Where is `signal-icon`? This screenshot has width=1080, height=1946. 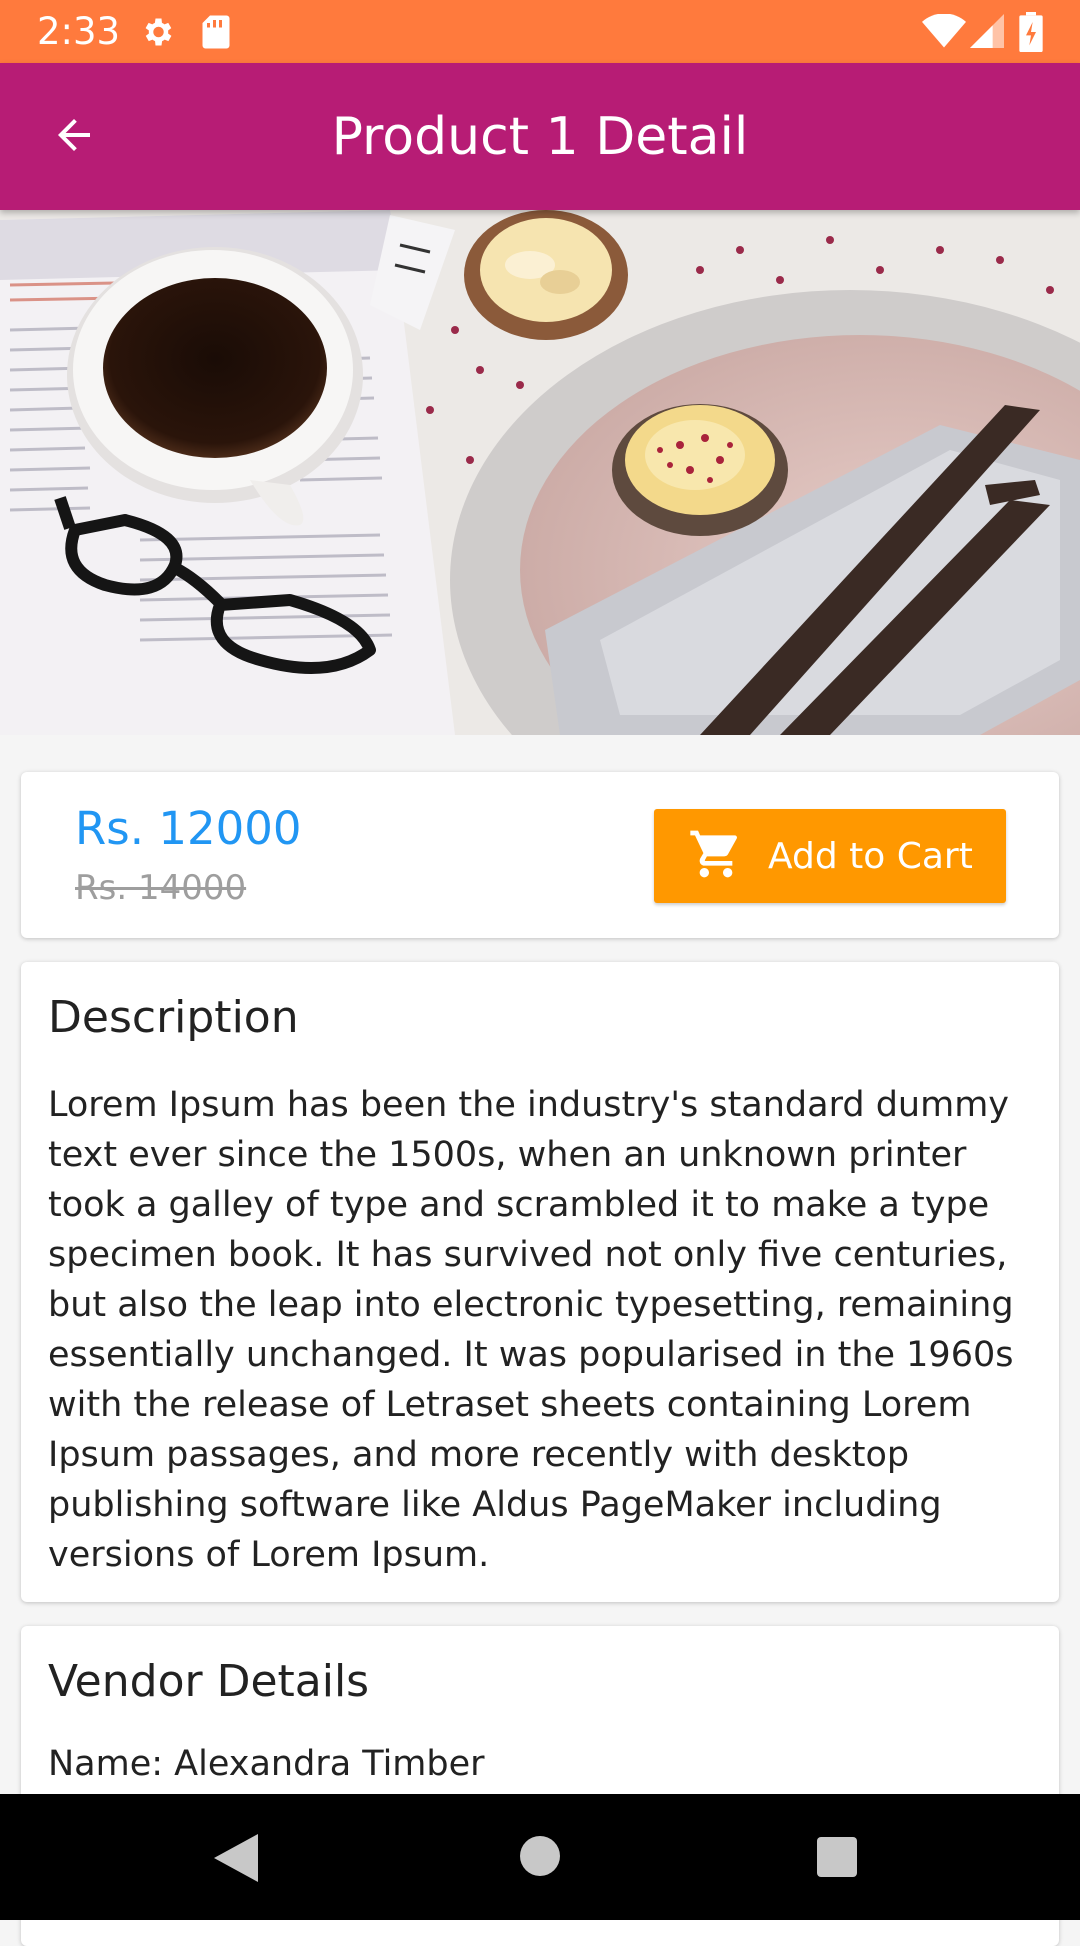
signal-icon is located at coordinates (987, 33).